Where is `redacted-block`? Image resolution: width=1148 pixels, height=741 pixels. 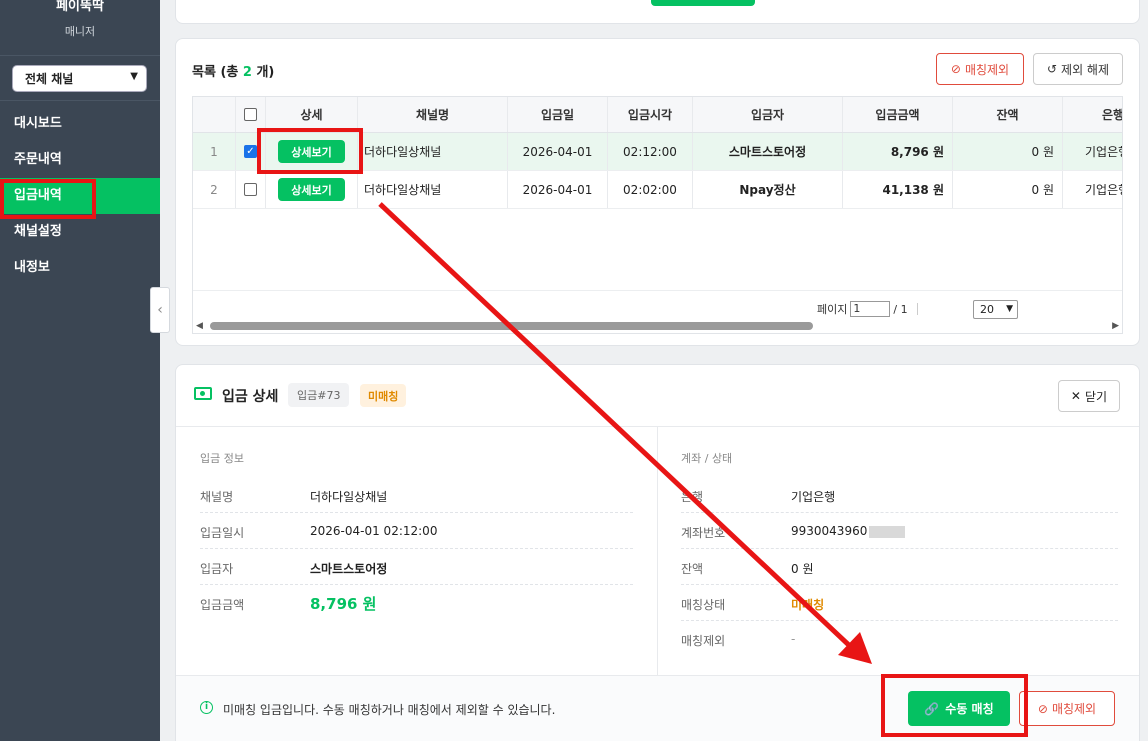 redacted-block is located at coordinates (887, 531).